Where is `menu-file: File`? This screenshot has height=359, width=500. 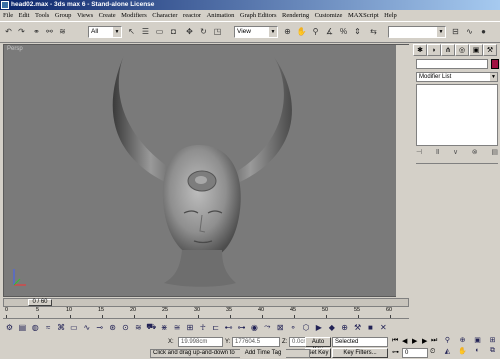
menu-file: File is located at coordinates (8, 15).